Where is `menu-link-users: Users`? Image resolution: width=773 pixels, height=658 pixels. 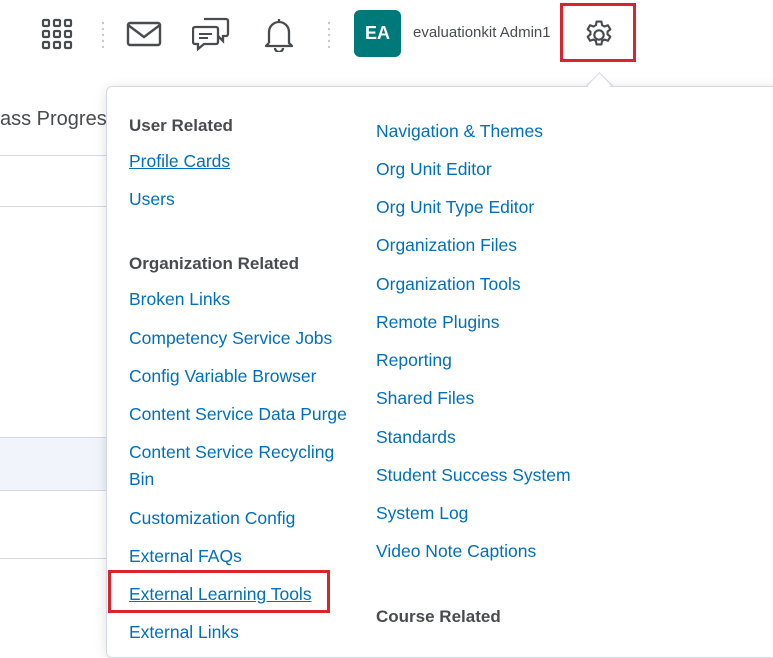 menu-link-users: Users is located at coordinates (152, 199).